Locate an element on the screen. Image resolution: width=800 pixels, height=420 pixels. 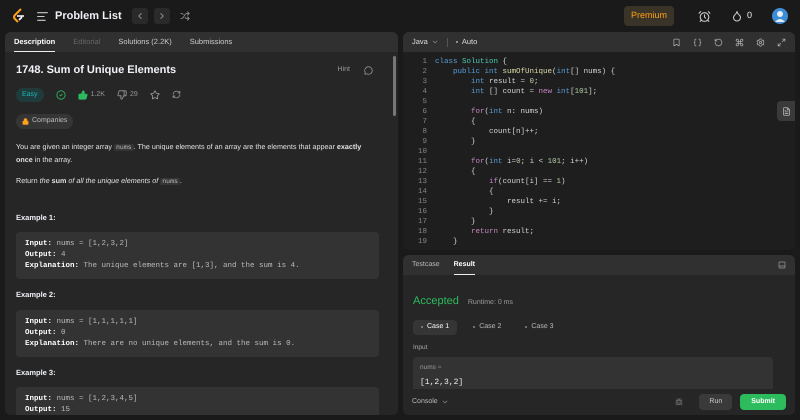
notes-button is located at coordinates (786, 111).